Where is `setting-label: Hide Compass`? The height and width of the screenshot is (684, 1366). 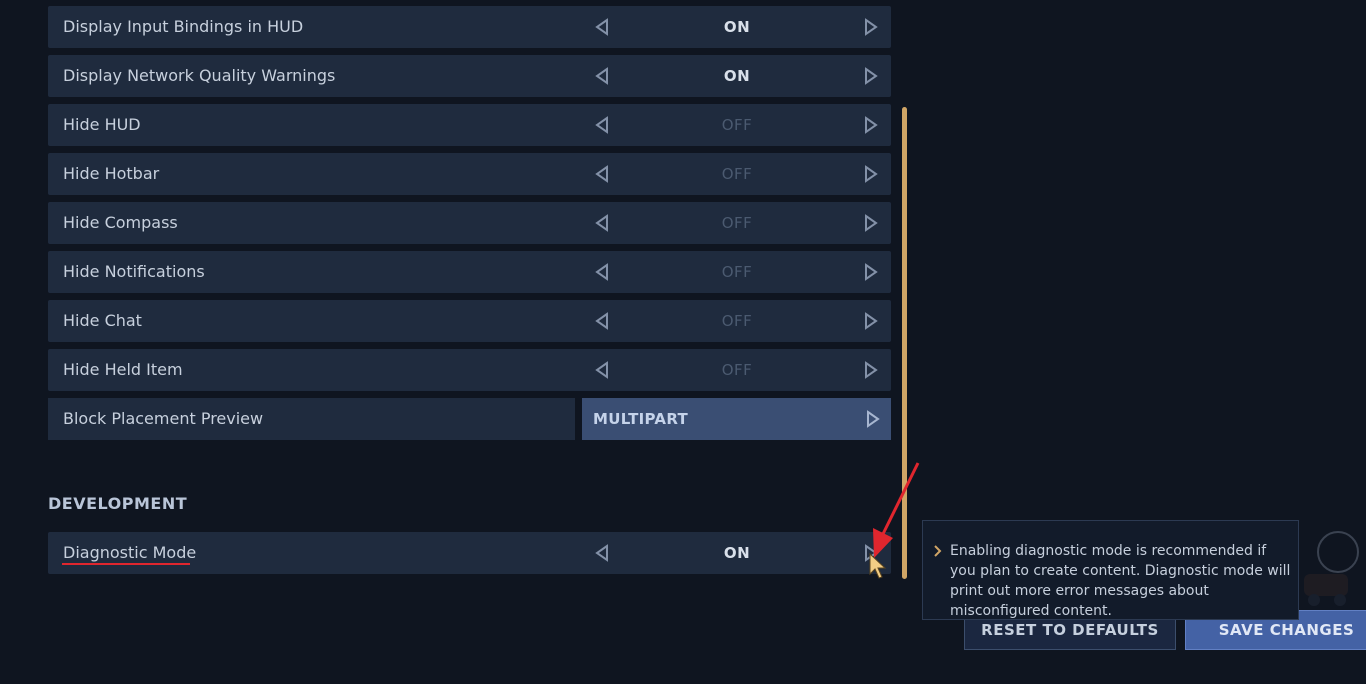
setting-label: Hide Compass is located at coordinates (120, 222).